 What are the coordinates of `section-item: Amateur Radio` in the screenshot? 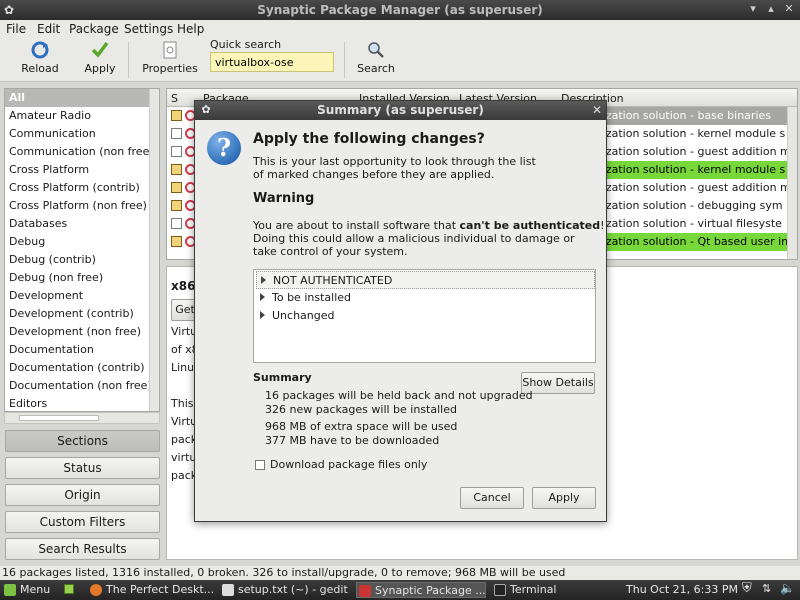 It's located at (82, 116).